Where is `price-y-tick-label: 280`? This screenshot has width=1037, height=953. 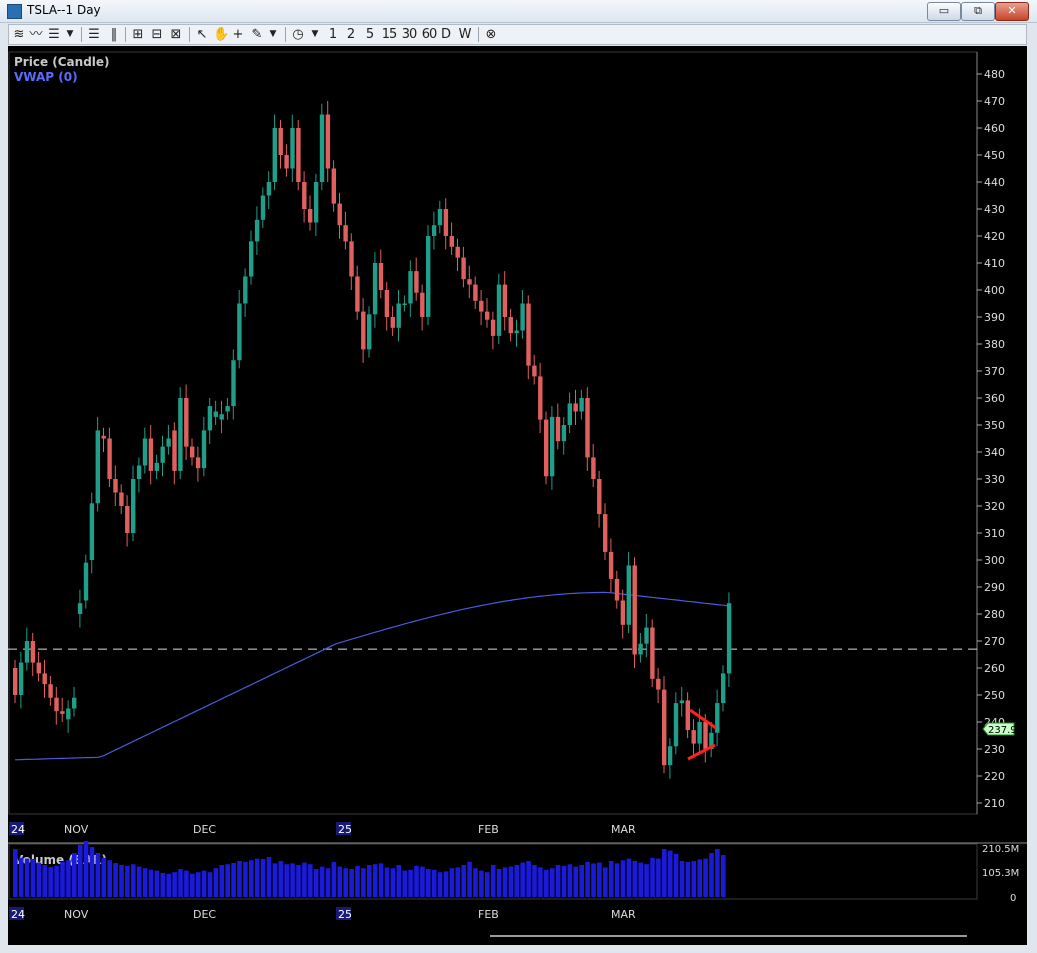 price-y-tick-label: 280 is located at coordinates (994, 614).